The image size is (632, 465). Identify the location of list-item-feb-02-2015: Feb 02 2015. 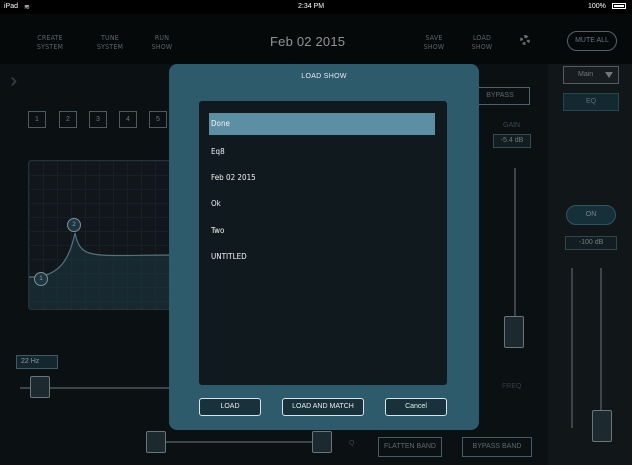
(322, 178).